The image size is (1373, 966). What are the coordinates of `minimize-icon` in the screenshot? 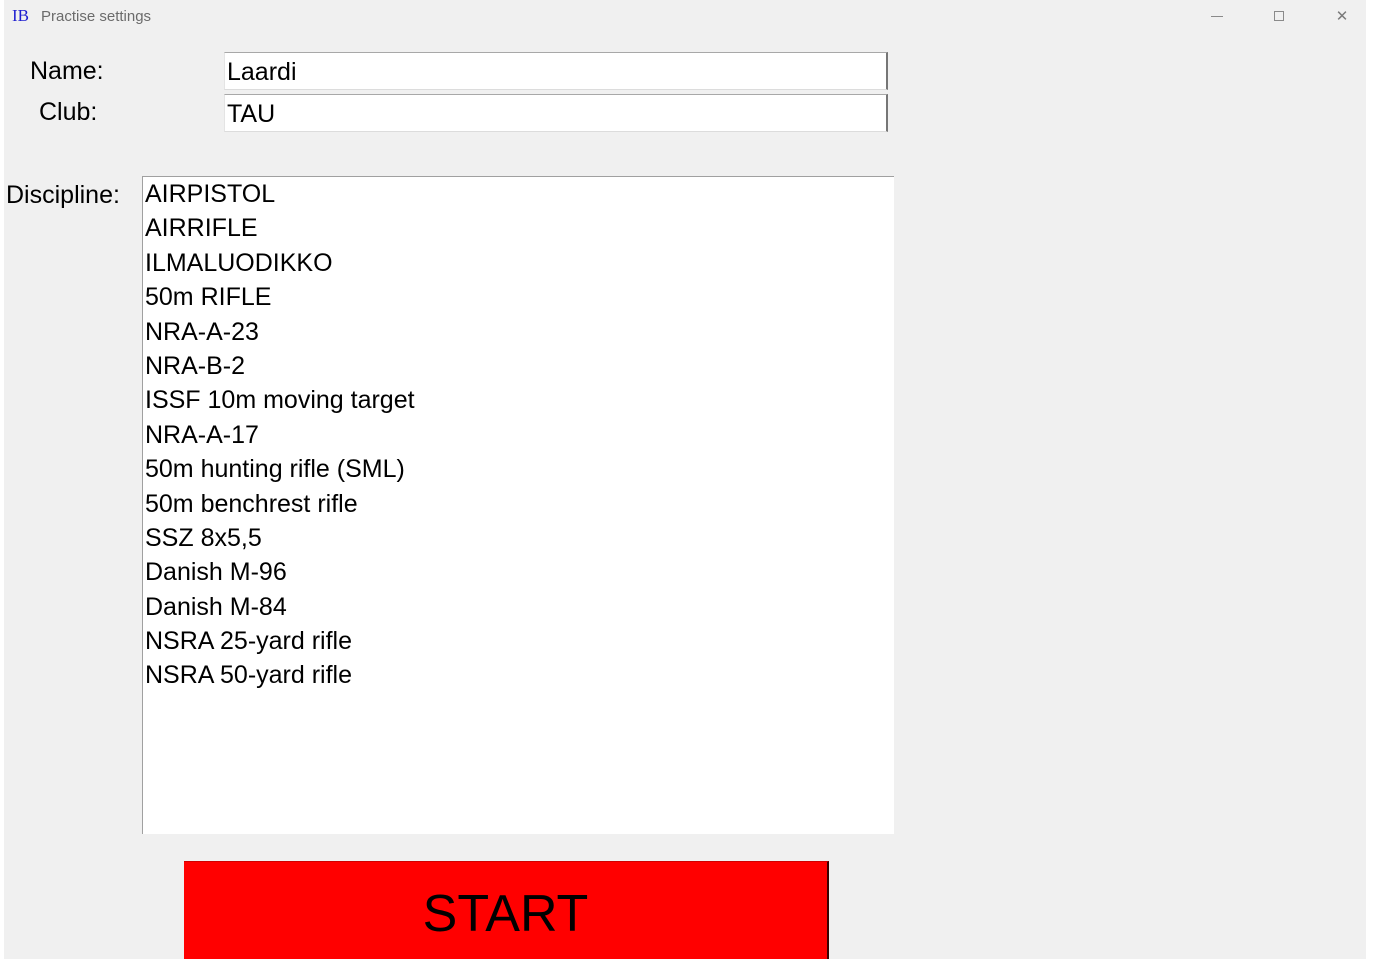 It's located at (1217, 16).